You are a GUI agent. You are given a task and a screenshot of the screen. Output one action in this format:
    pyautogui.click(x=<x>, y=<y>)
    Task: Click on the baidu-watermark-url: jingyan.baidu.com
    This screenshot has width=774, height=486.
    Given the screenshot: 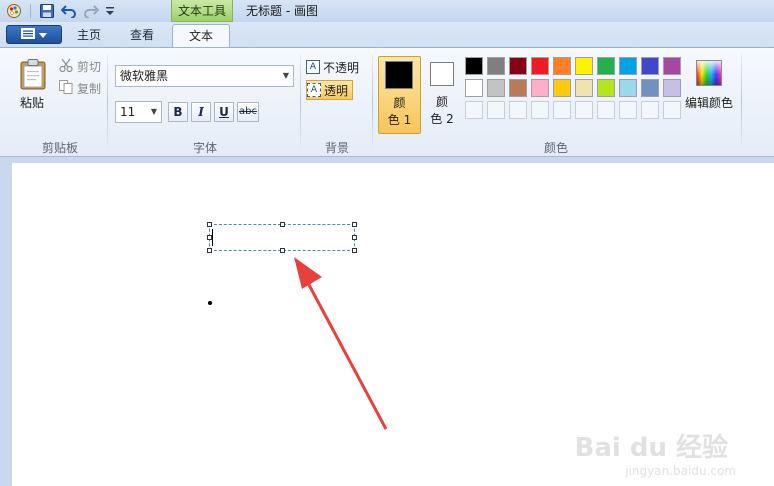 What is the action you would take?
    pyautogui.click(x=680, y=471)
    